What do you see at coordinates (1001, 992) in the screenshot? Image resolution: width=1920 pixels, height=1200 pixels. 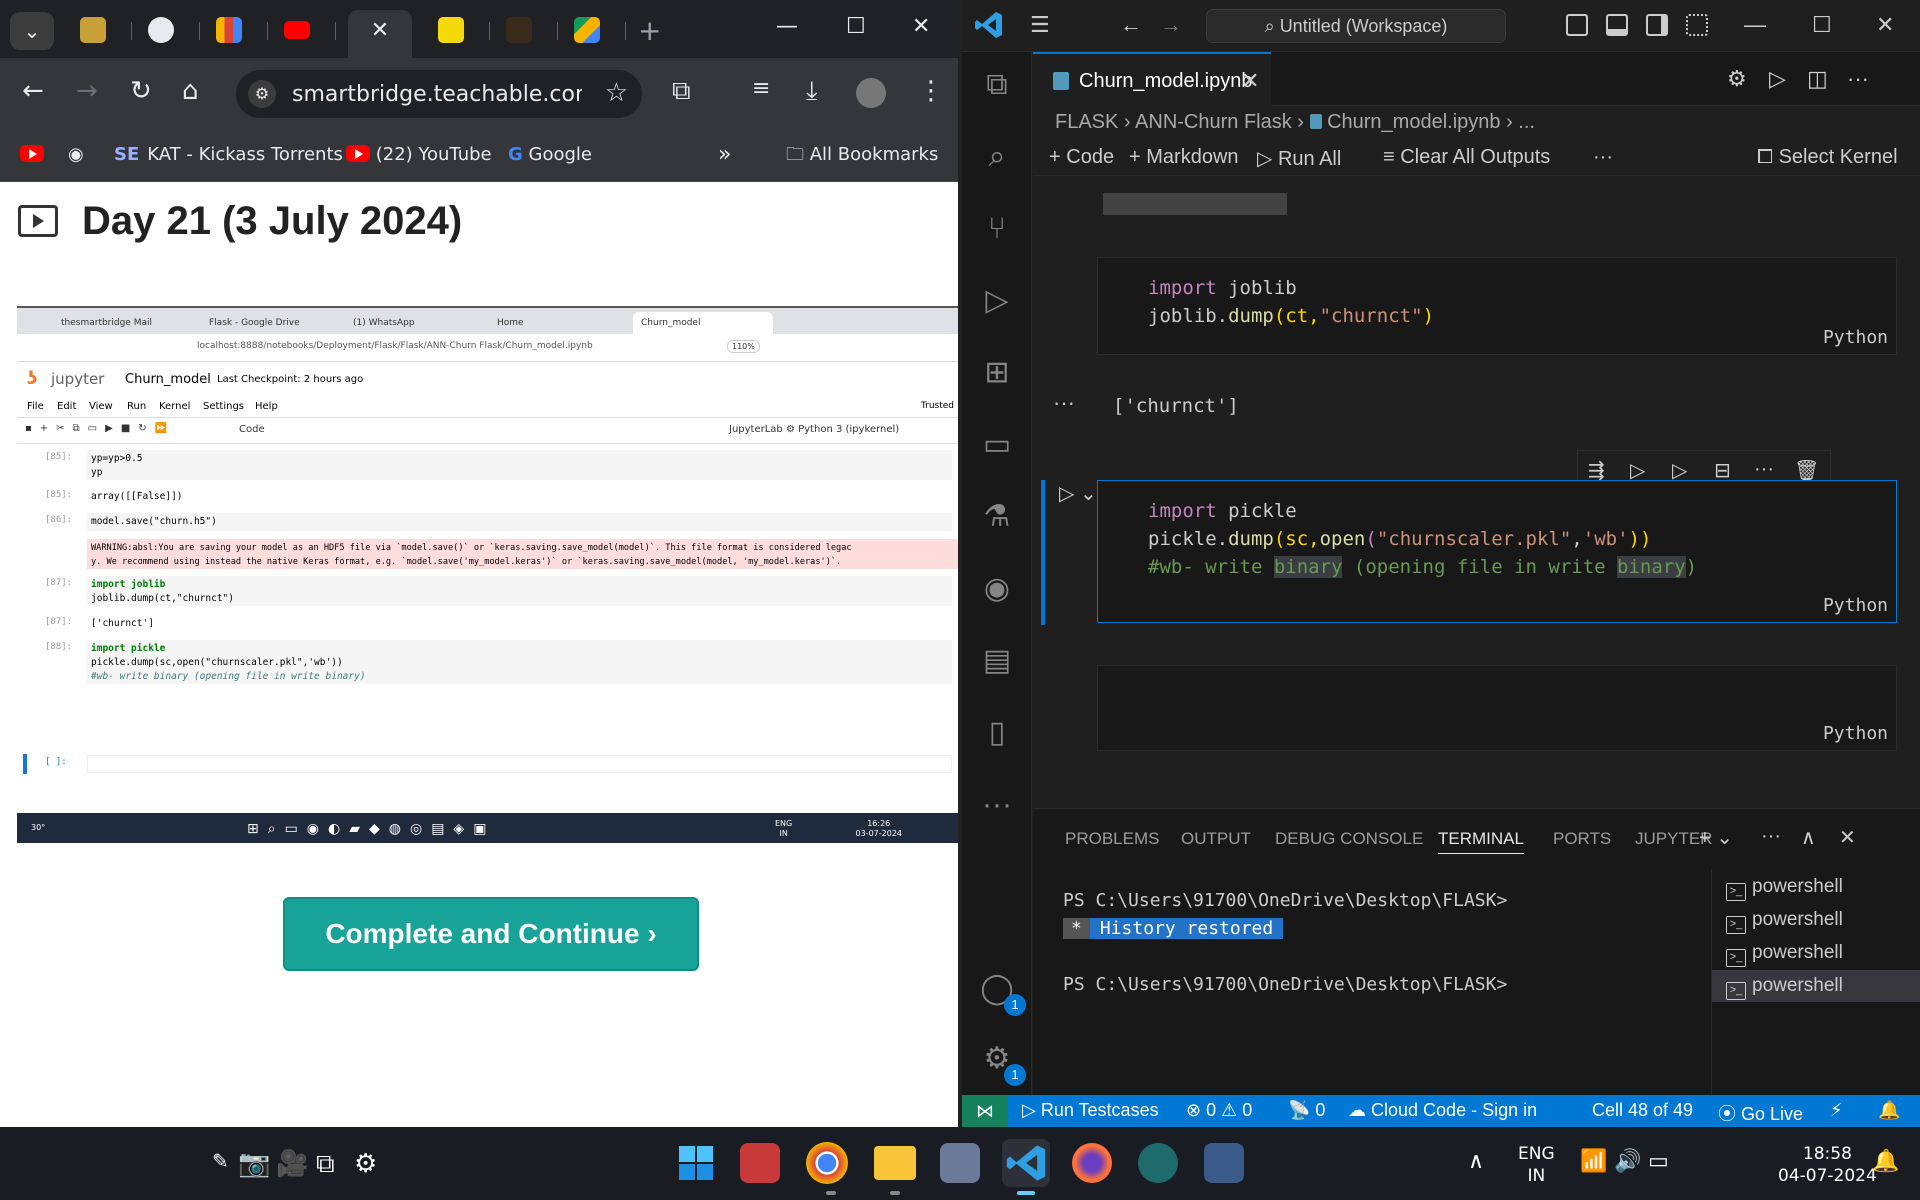 I see `accounts-icon: ◯ 1` at bounding box center [1001, 992].